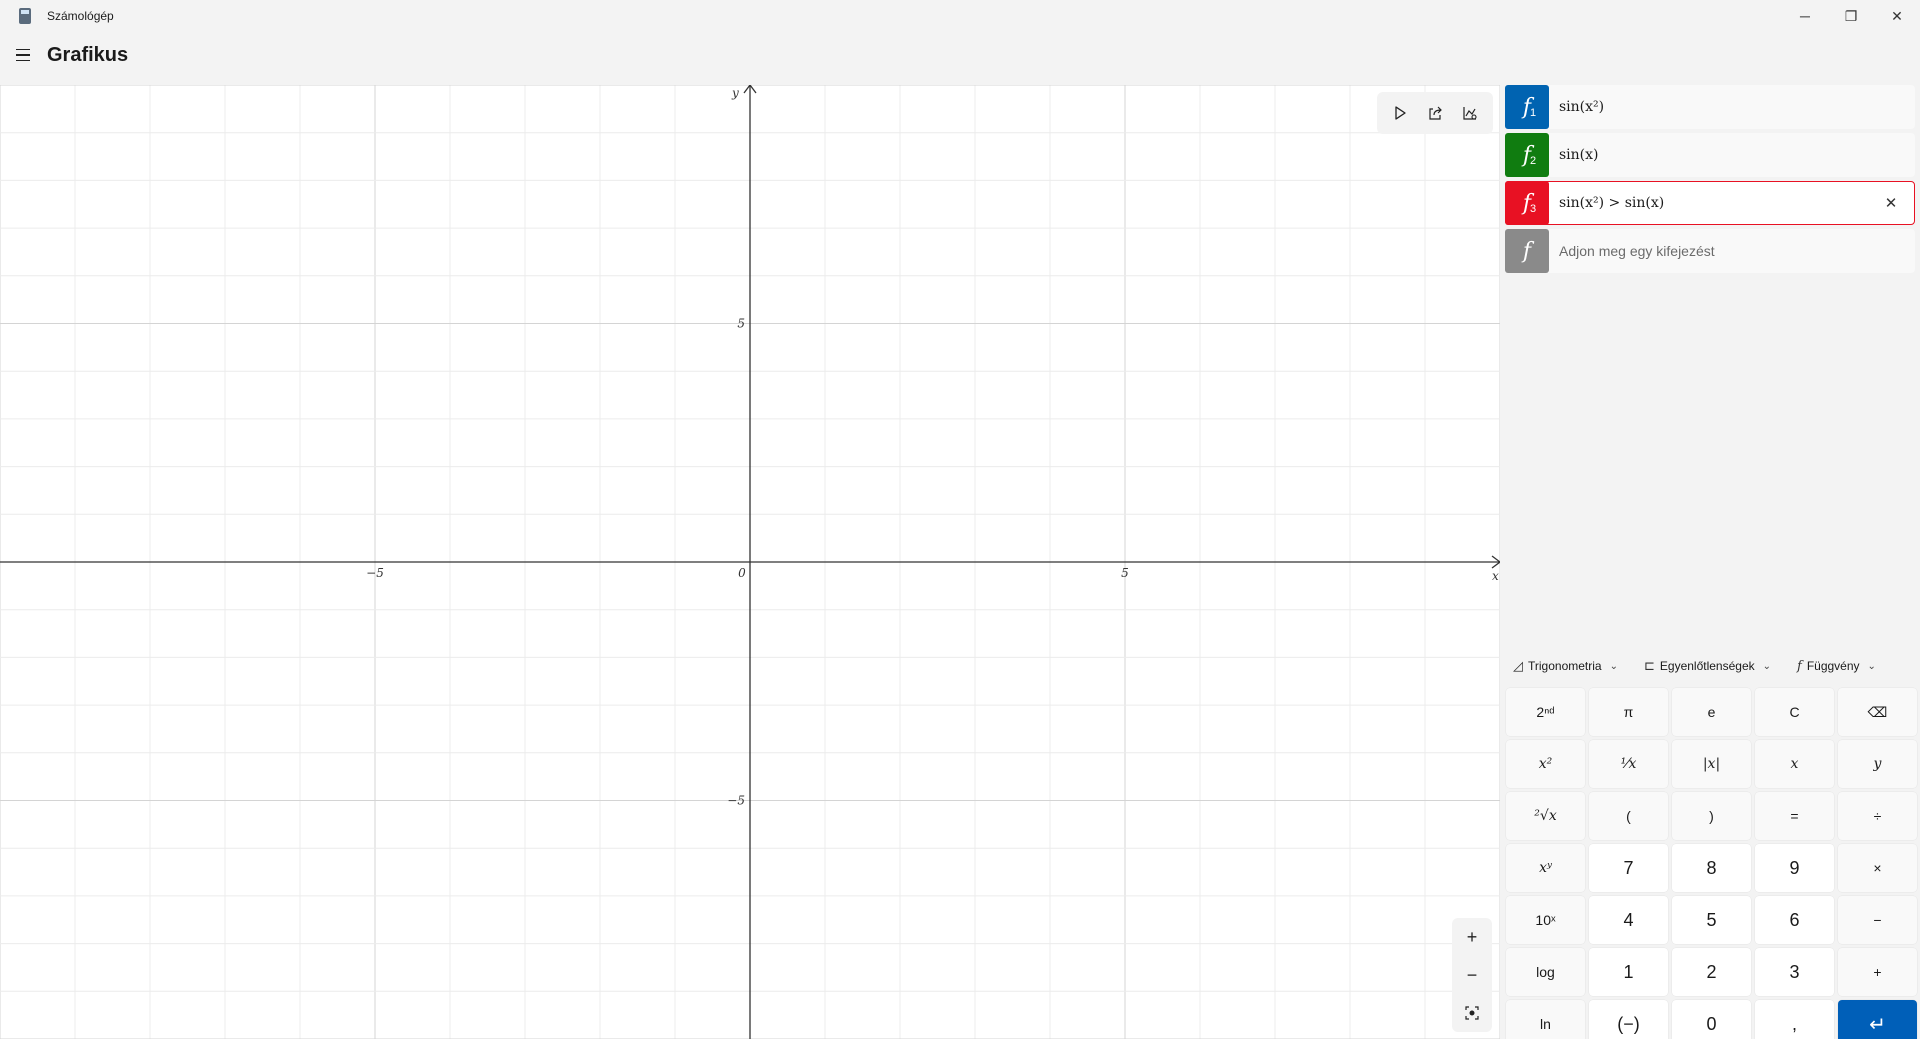 This screenshot has height=1039, width=1920. I want to click on triangle-icon: ◿, so click(1518, 665).